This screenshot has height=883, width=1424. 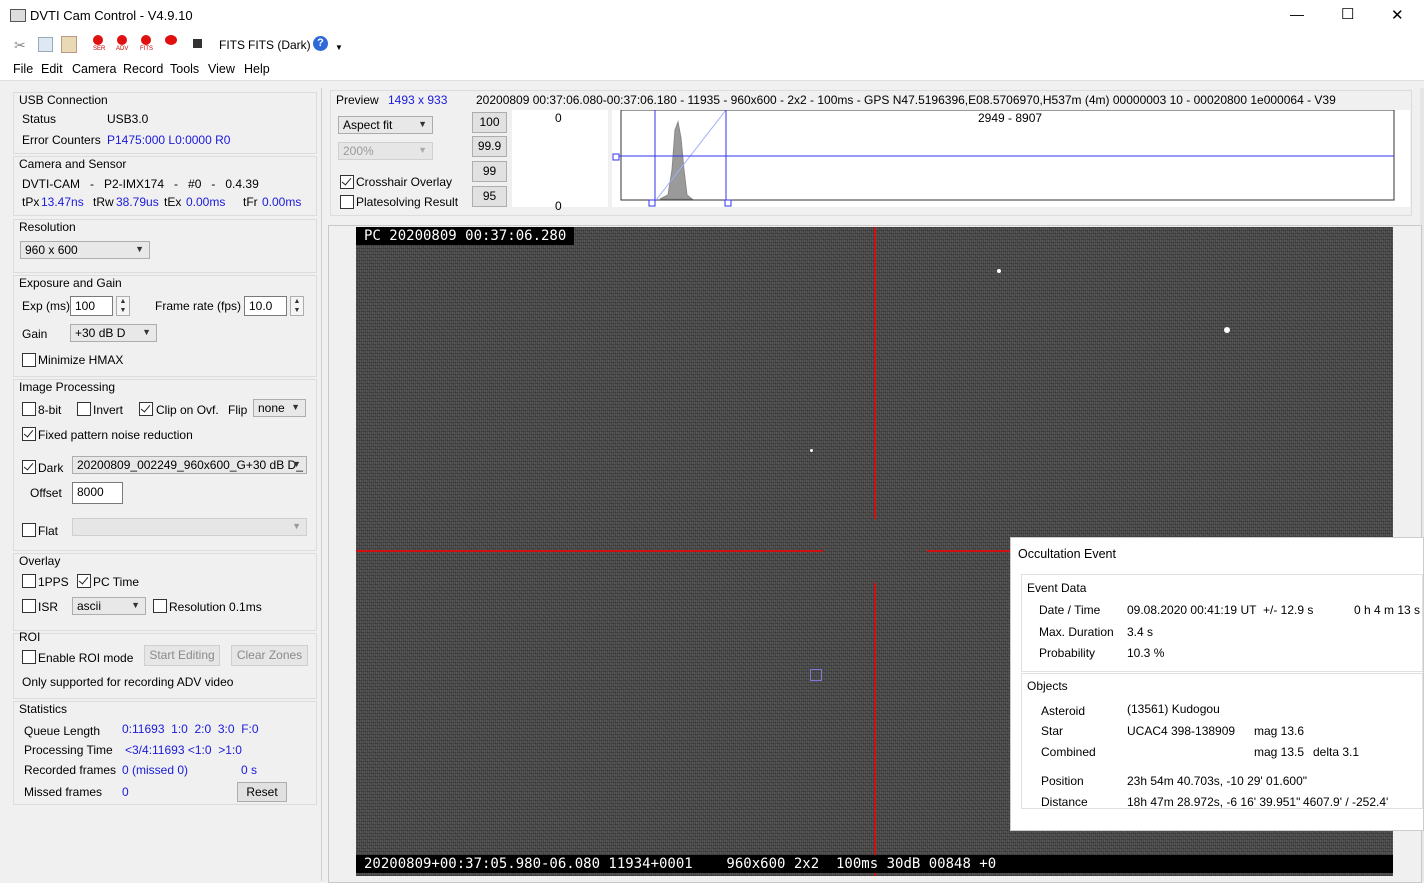 What do you see at coordinates (29, 434) in the screenshot?
I see `fpn-checkbox` at bounding box center [29, 434].